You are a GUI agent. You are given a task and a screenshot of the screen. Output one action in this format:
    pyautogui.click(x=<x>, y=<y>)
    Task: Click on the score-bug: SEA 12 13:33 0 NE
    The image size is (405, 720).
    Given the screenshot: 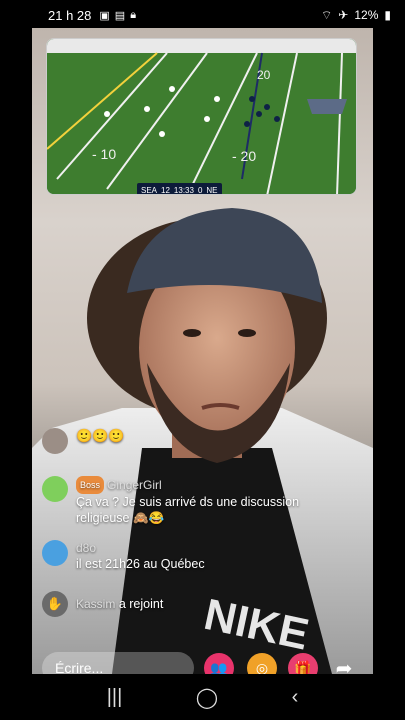 What is the action you would take?
    pyautogui.click(x=179, y=189)
    